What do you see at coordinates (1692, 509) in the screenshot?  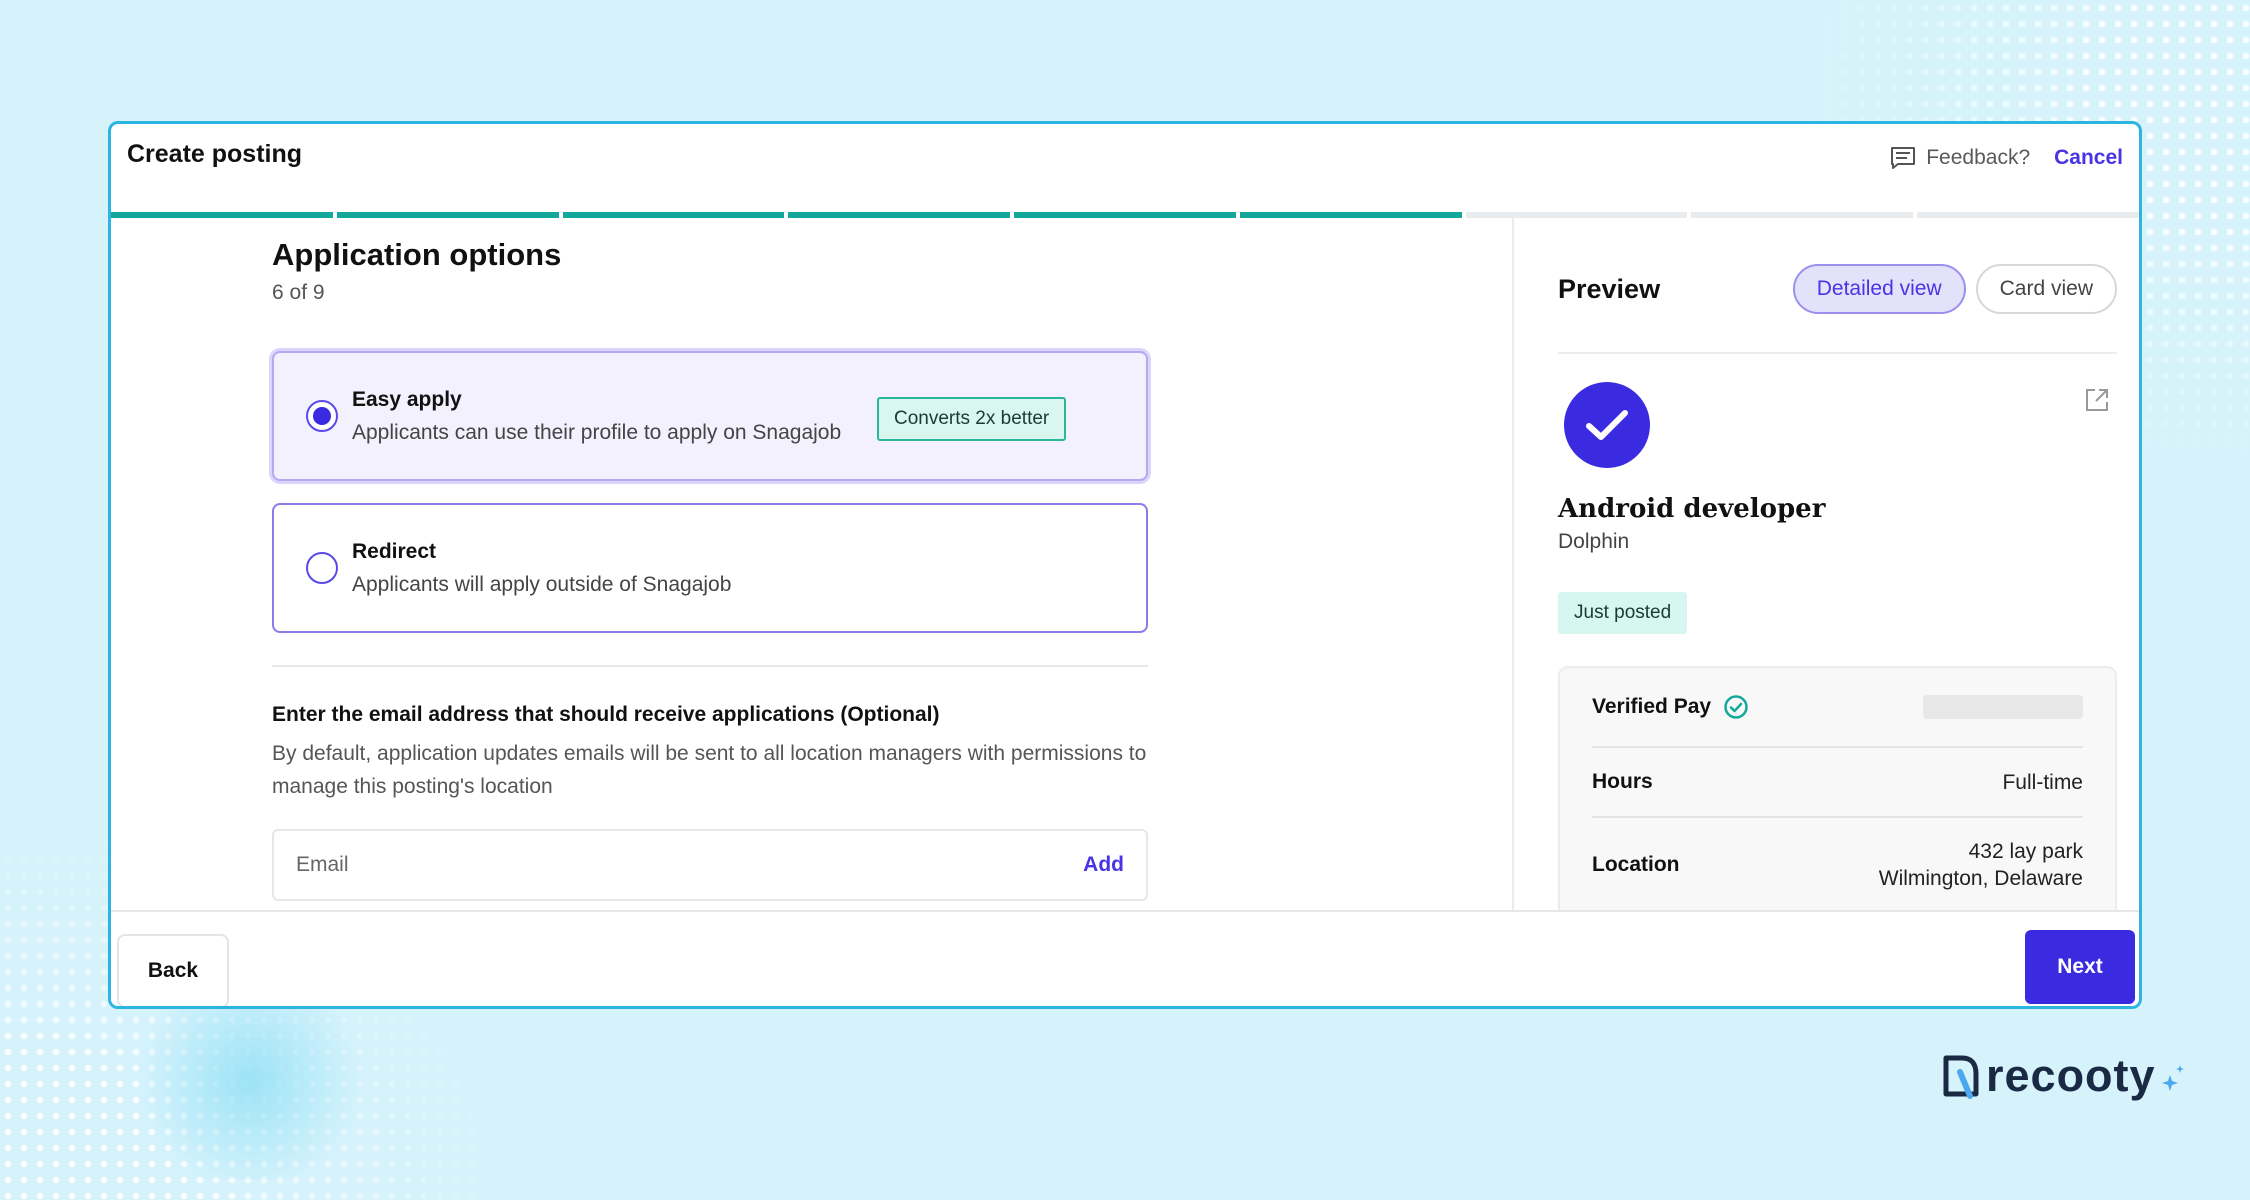 I see `job-title: Android developer` at bounding box center [1692, 509].